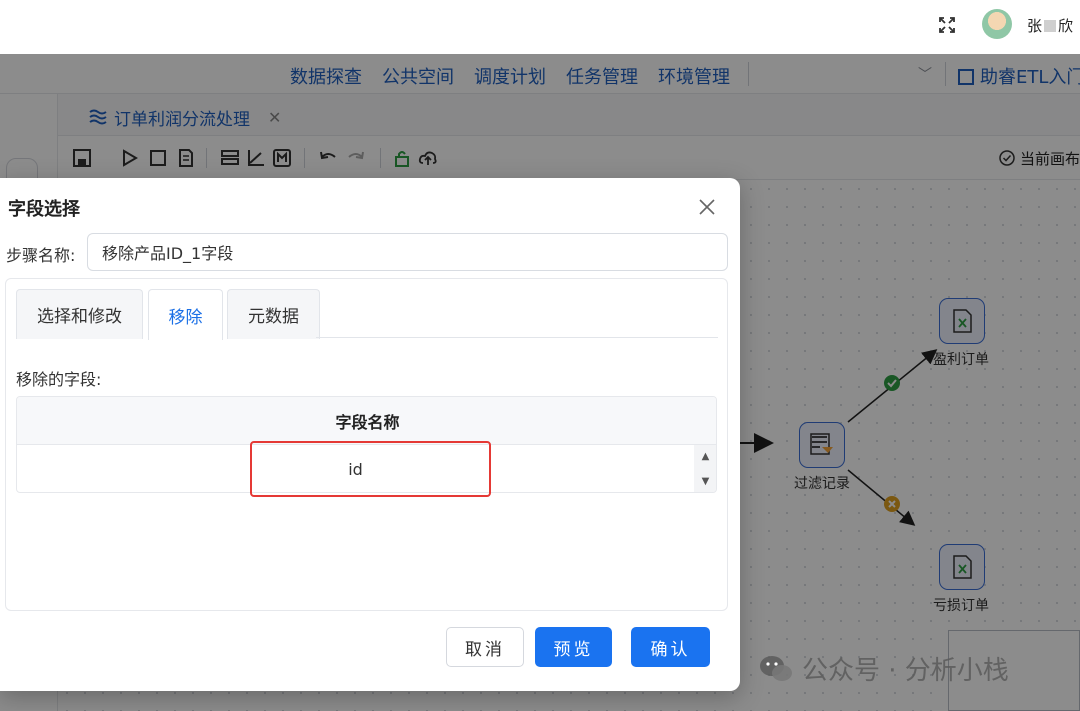 The height and width of the screenshot is (711, 1080). Describe the element at coordinates (670, 647) in the screenshot. I see `confirm-button: 确认` at that location.